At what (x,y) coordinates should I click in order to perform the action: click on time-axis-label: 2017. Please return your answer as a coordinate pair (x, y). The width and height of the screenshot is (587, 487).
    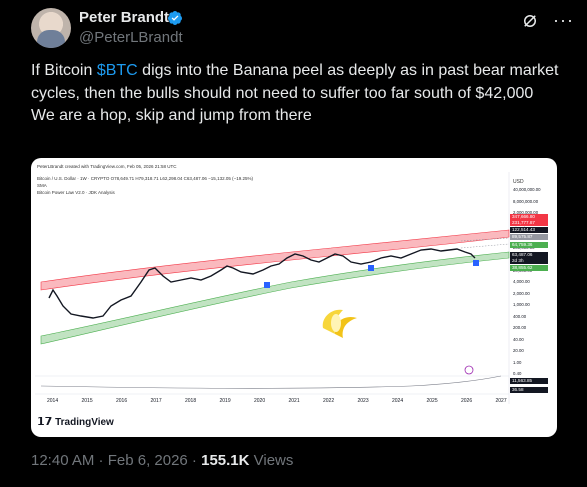
    Looking at the image, I should click on (156, 401).